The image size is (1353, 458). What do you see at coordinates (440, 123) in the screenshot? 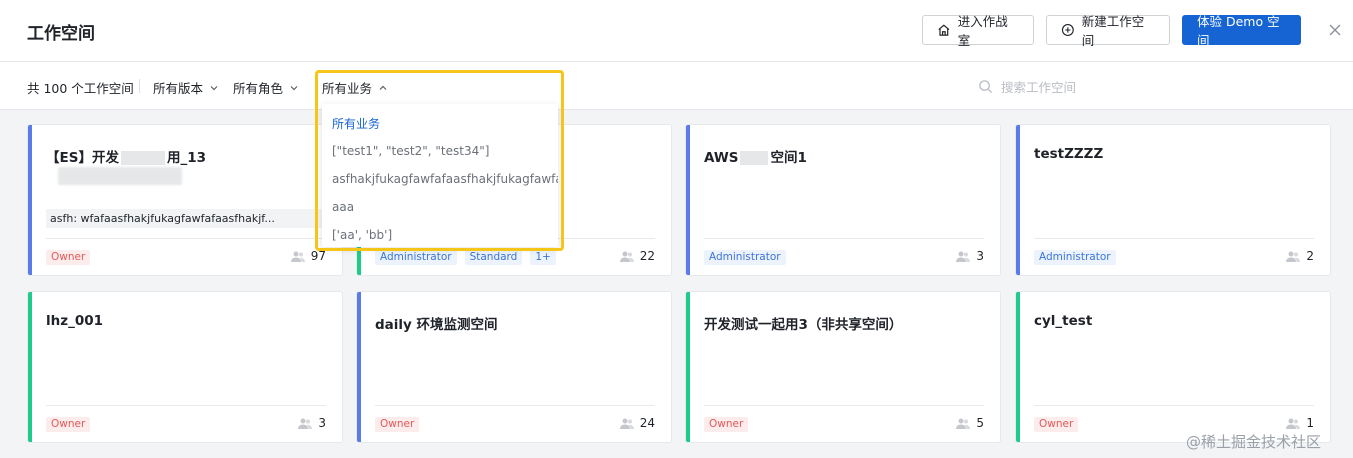
I see `dropdown-option: 所有业务` at bounding box center [440, 123].